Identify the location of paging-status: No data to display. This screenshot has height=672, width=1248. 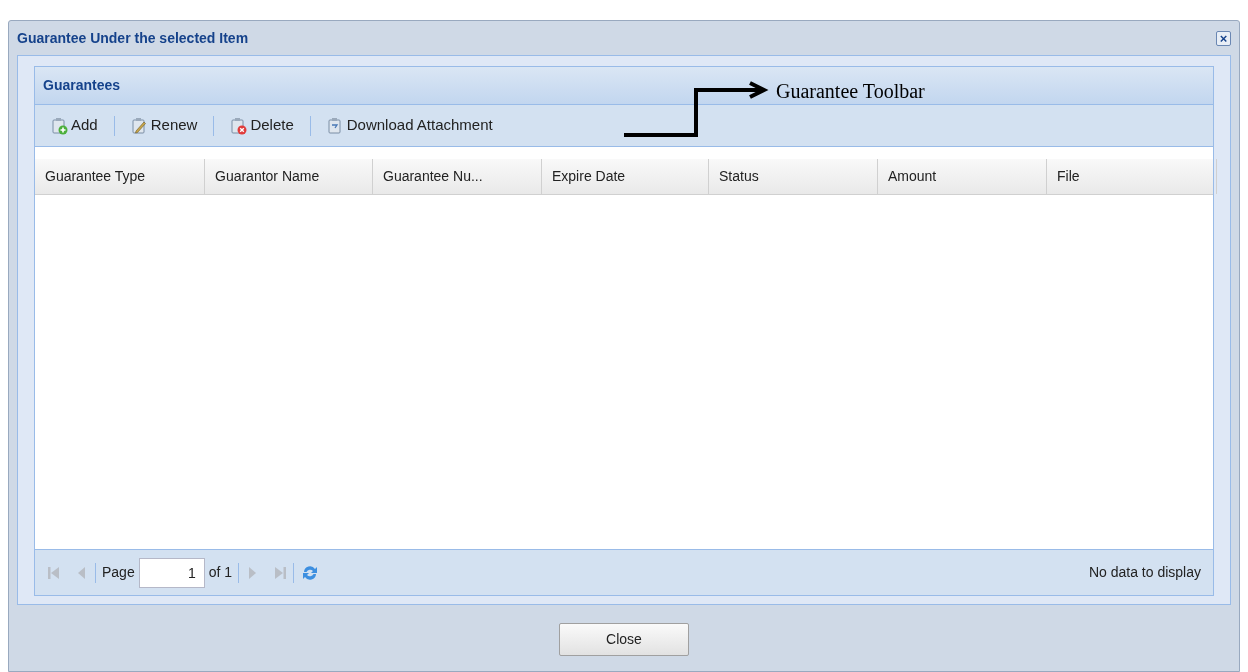
(1144, 572).